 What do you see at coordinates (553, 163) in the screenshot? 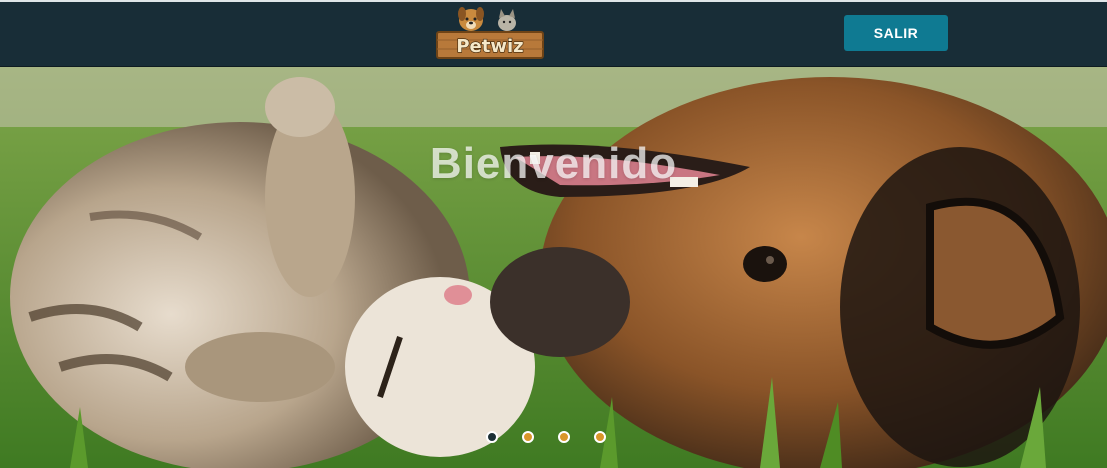
I see `hero-title: Bienvenido` at bounding box center [553, 163].